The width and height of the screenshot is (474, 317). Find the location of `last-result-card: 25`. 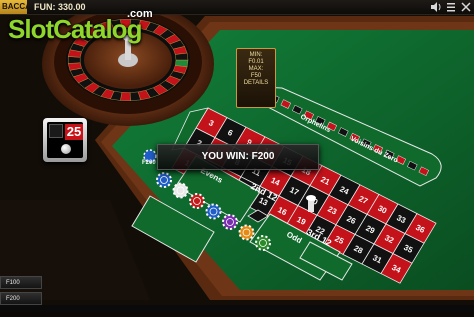

last-result-card: 25 is located at coordinates (65, 140).